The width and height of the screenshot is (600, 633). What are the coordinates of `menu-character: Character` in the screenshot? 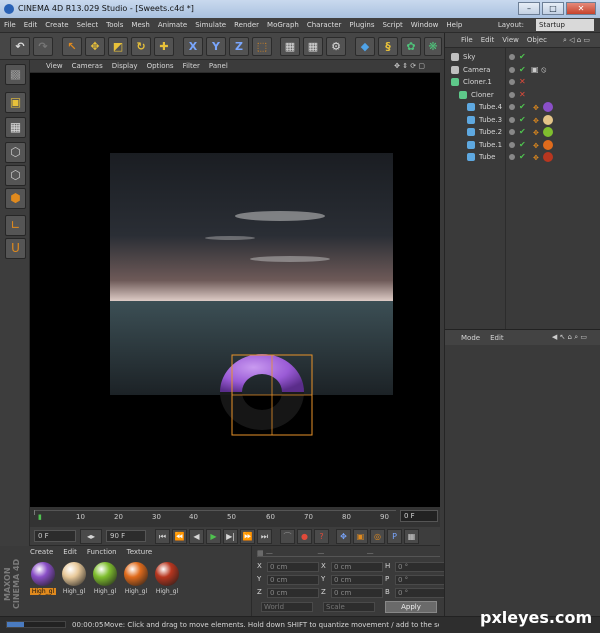 It's located at (324, 25).